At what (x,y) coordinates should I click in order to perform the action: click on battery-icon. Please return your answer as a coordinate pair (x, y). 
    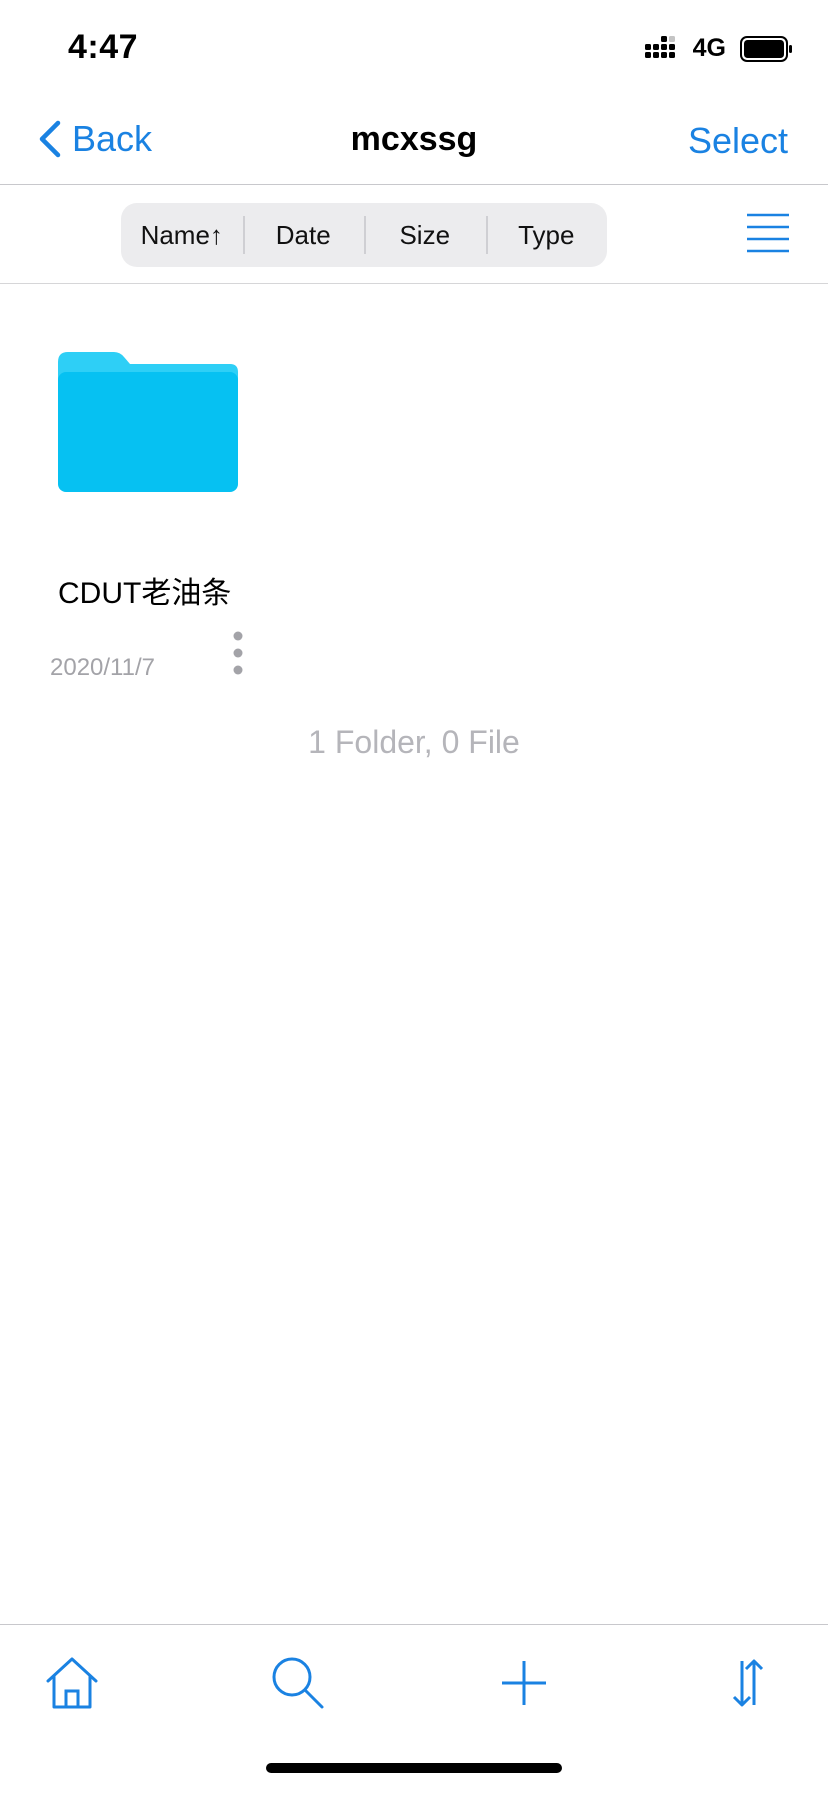
    Looking at the image, I should click on (766, 48).